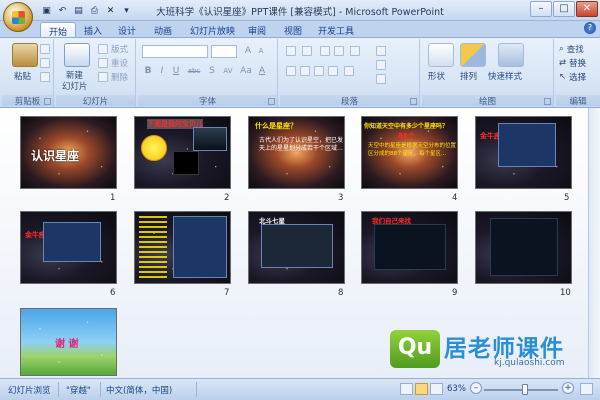 The width and height of the screenshot is (600, 400). What do you see at coordinates (45, 63) in the screenshot?
I see `copy-icon` at bounding box center [45, 63].